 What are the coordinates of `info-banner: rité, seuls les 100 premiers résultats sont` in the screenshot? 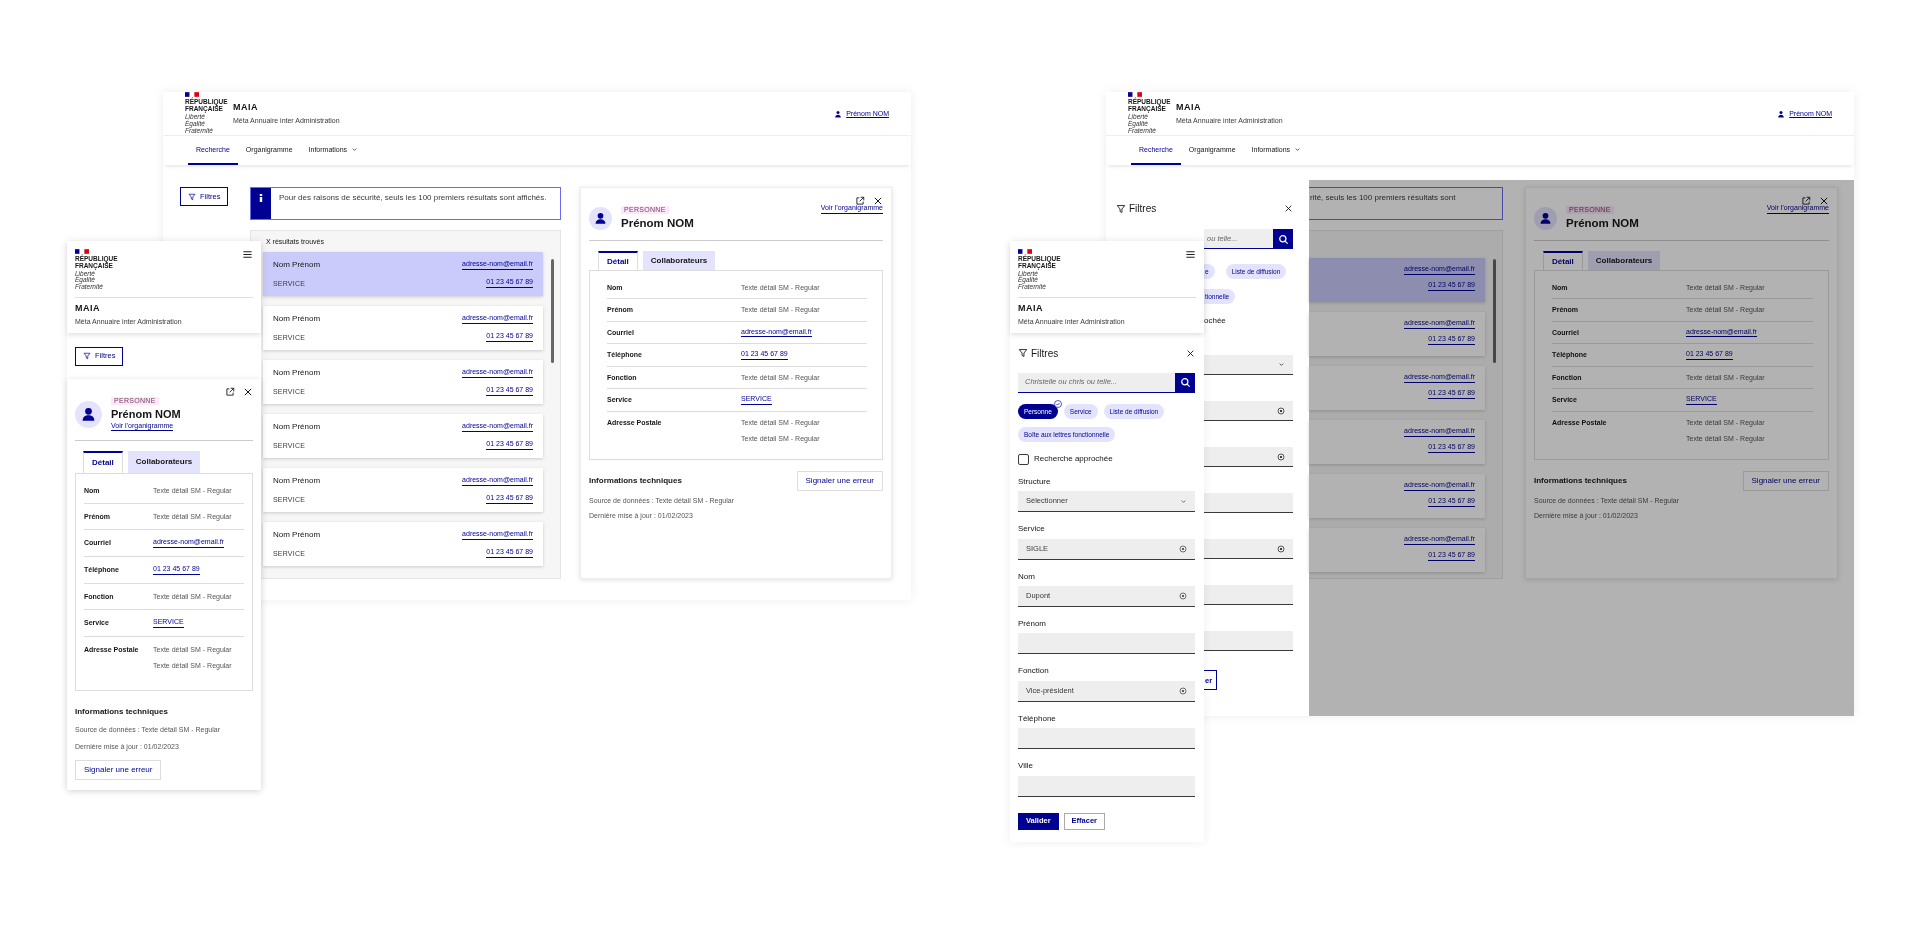 It's located at (1406, 203).